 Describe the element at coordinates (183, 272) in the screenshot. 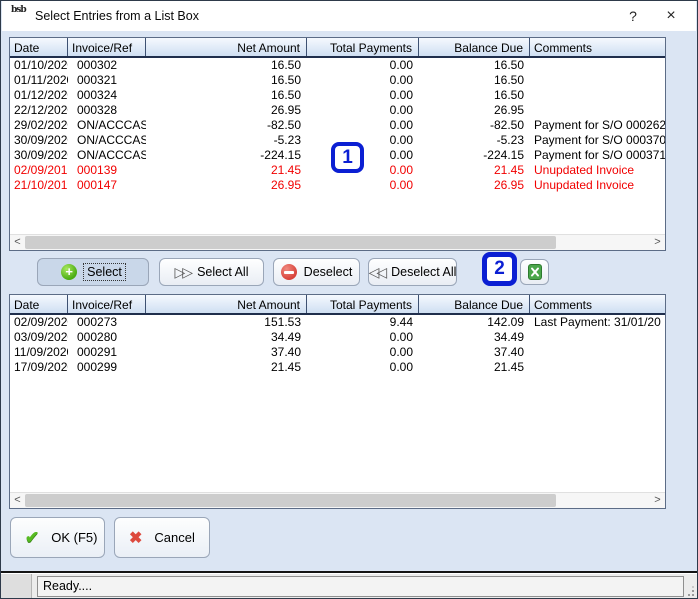

I see `double-right-chevron-icon: ▷▷` at that location.